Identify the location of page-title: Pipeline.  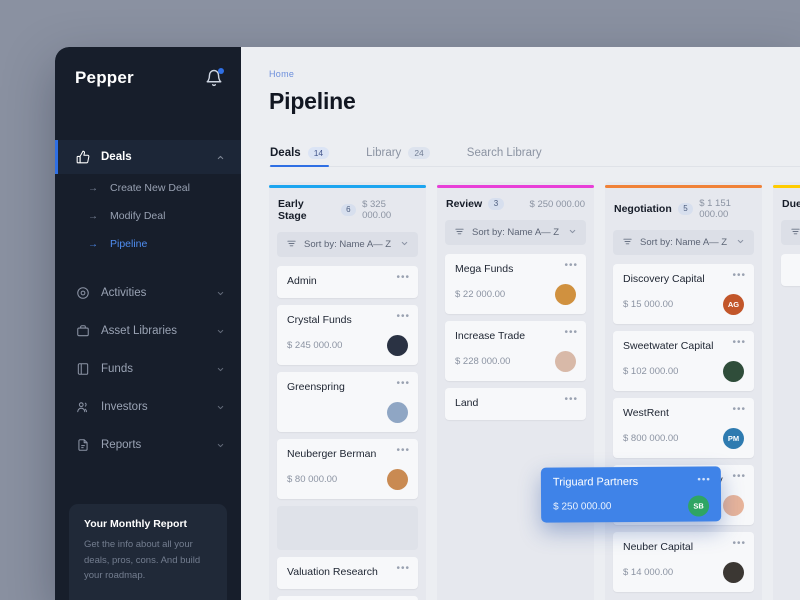
(312, 101).